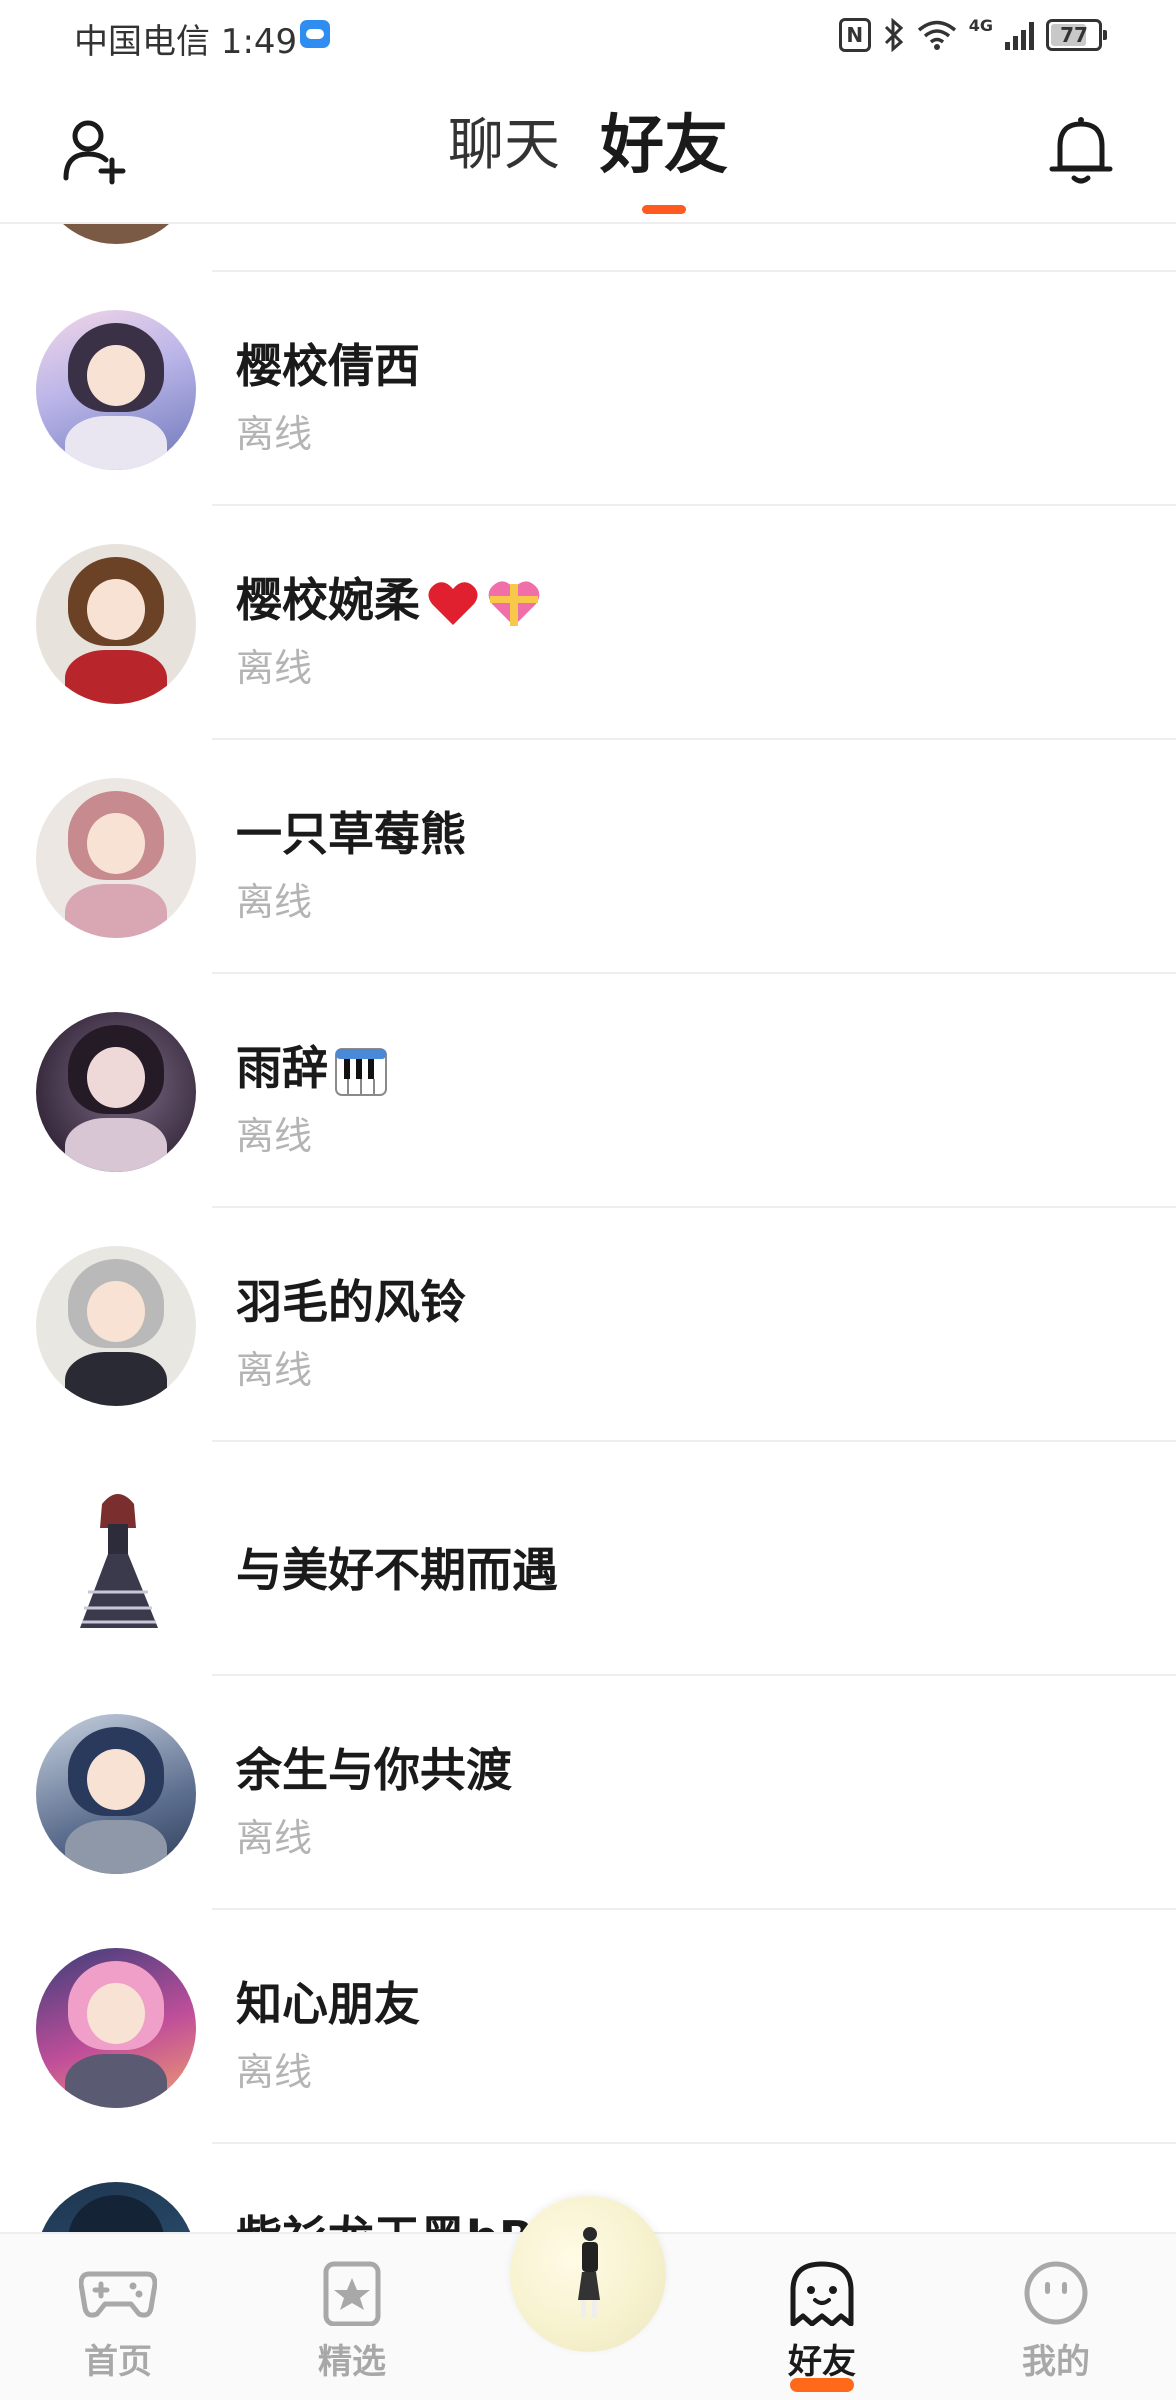 The width and height of the screenshot is (1176, 2400). Describe the element at coordinates (980, 25) in the screenshot. I see `network-type: 4G` at that location.